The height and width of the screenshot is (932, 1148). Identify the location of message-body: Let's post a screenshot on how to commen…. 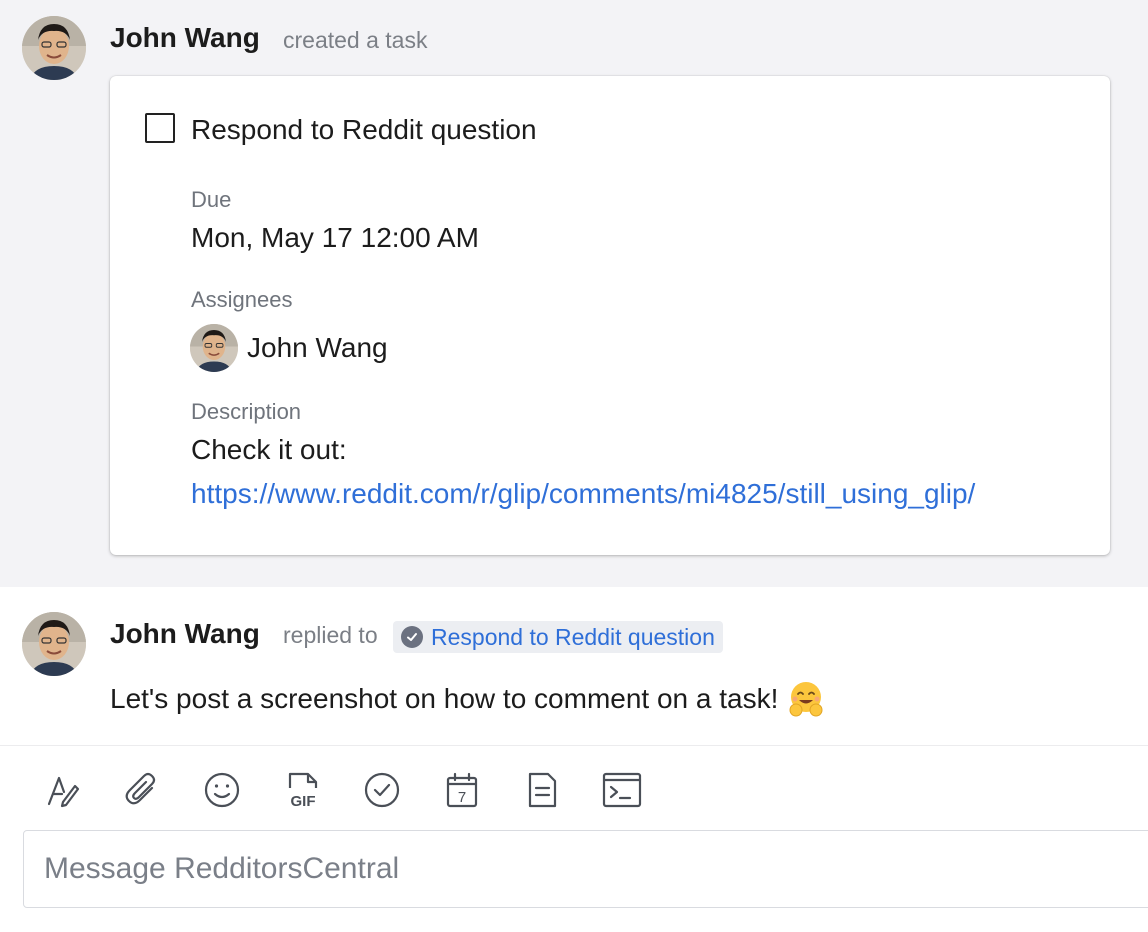
(468, 699).